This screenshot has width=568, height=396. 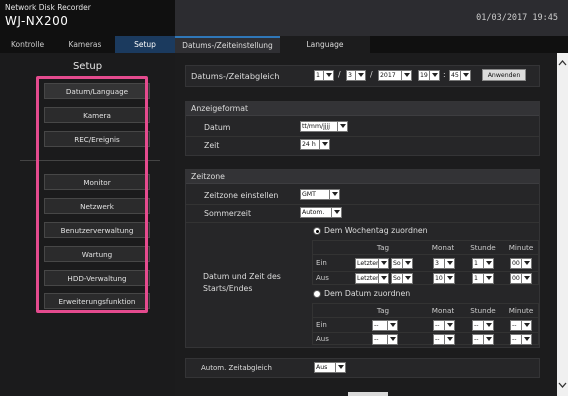 What do you see at coordinates (444, 278) in the screenshot?
I see `aus-month-select: 10` at bounding box center [444, 278].